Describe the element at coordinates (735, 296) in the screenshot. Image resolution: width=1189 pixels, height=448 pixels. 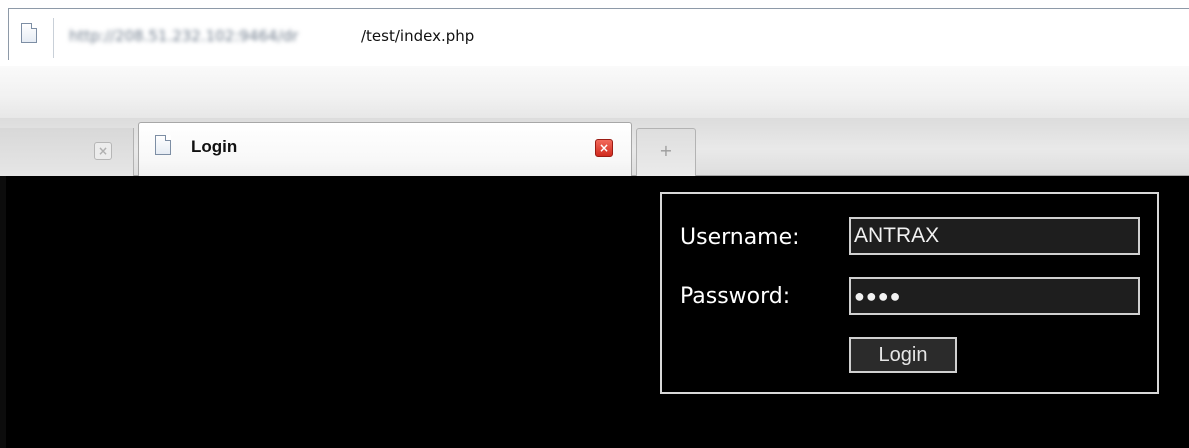
I see `password-label: Password:` at that location.